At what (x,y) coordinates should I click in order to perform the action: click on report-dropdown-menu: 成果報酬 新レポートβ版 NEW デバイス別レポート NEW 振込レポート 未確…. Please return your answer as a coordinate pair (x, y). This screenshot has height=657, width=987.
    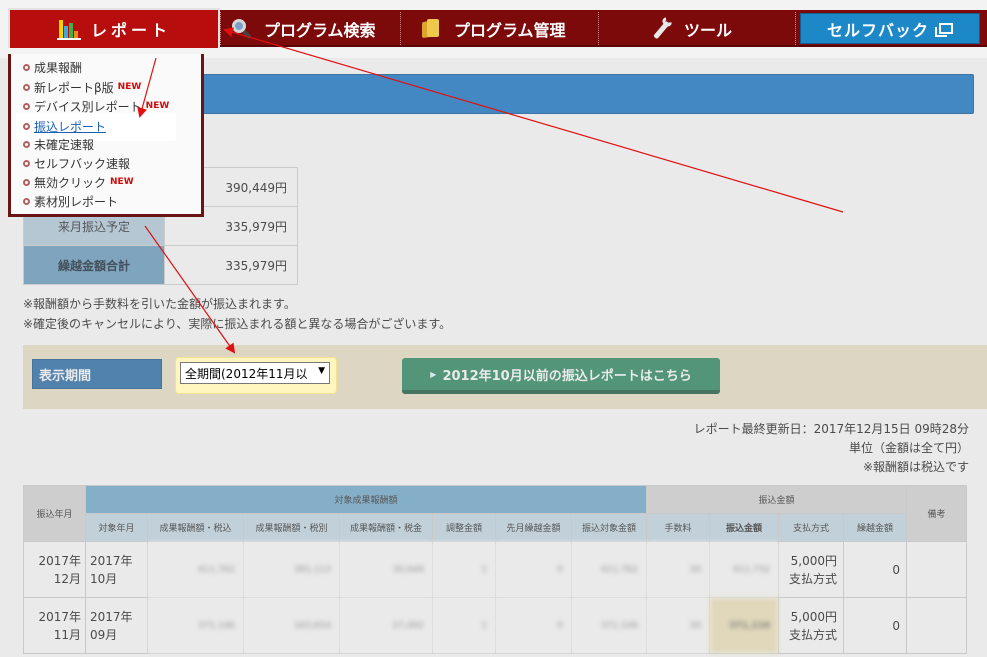
    Looking at the image, I should click on (106, 135).